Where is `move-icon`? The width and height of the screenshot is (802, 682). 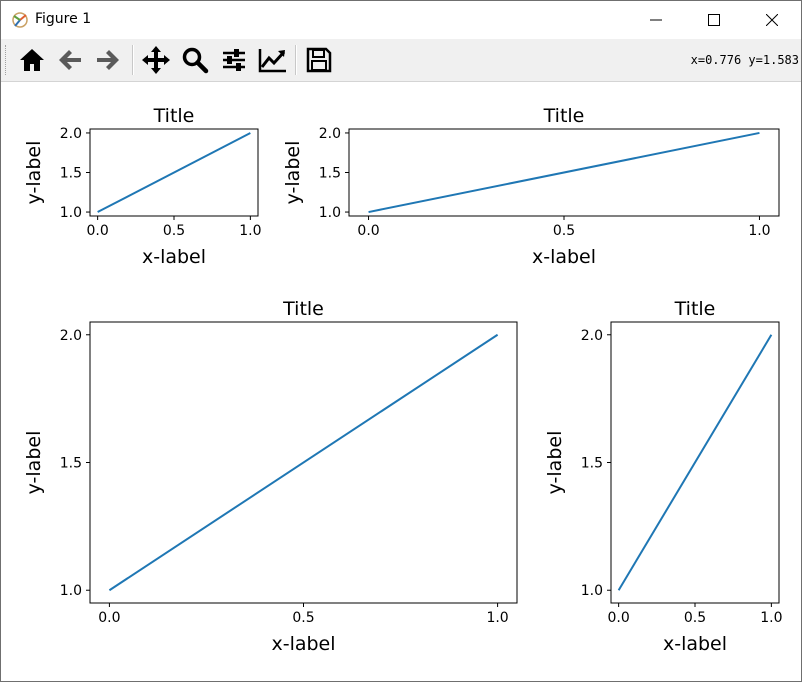 move-icon is located at coordinates (156, 60).